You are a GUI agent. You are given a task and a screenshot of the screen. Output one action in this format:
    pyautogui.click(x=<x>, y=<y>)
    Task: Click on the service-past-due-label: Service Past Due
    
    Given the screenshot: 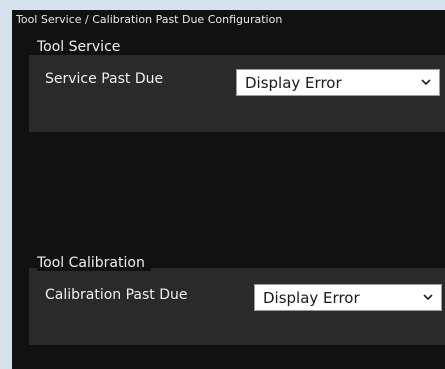 What is the action you would take?
    pyautogui.click(x=104, y=79)
    